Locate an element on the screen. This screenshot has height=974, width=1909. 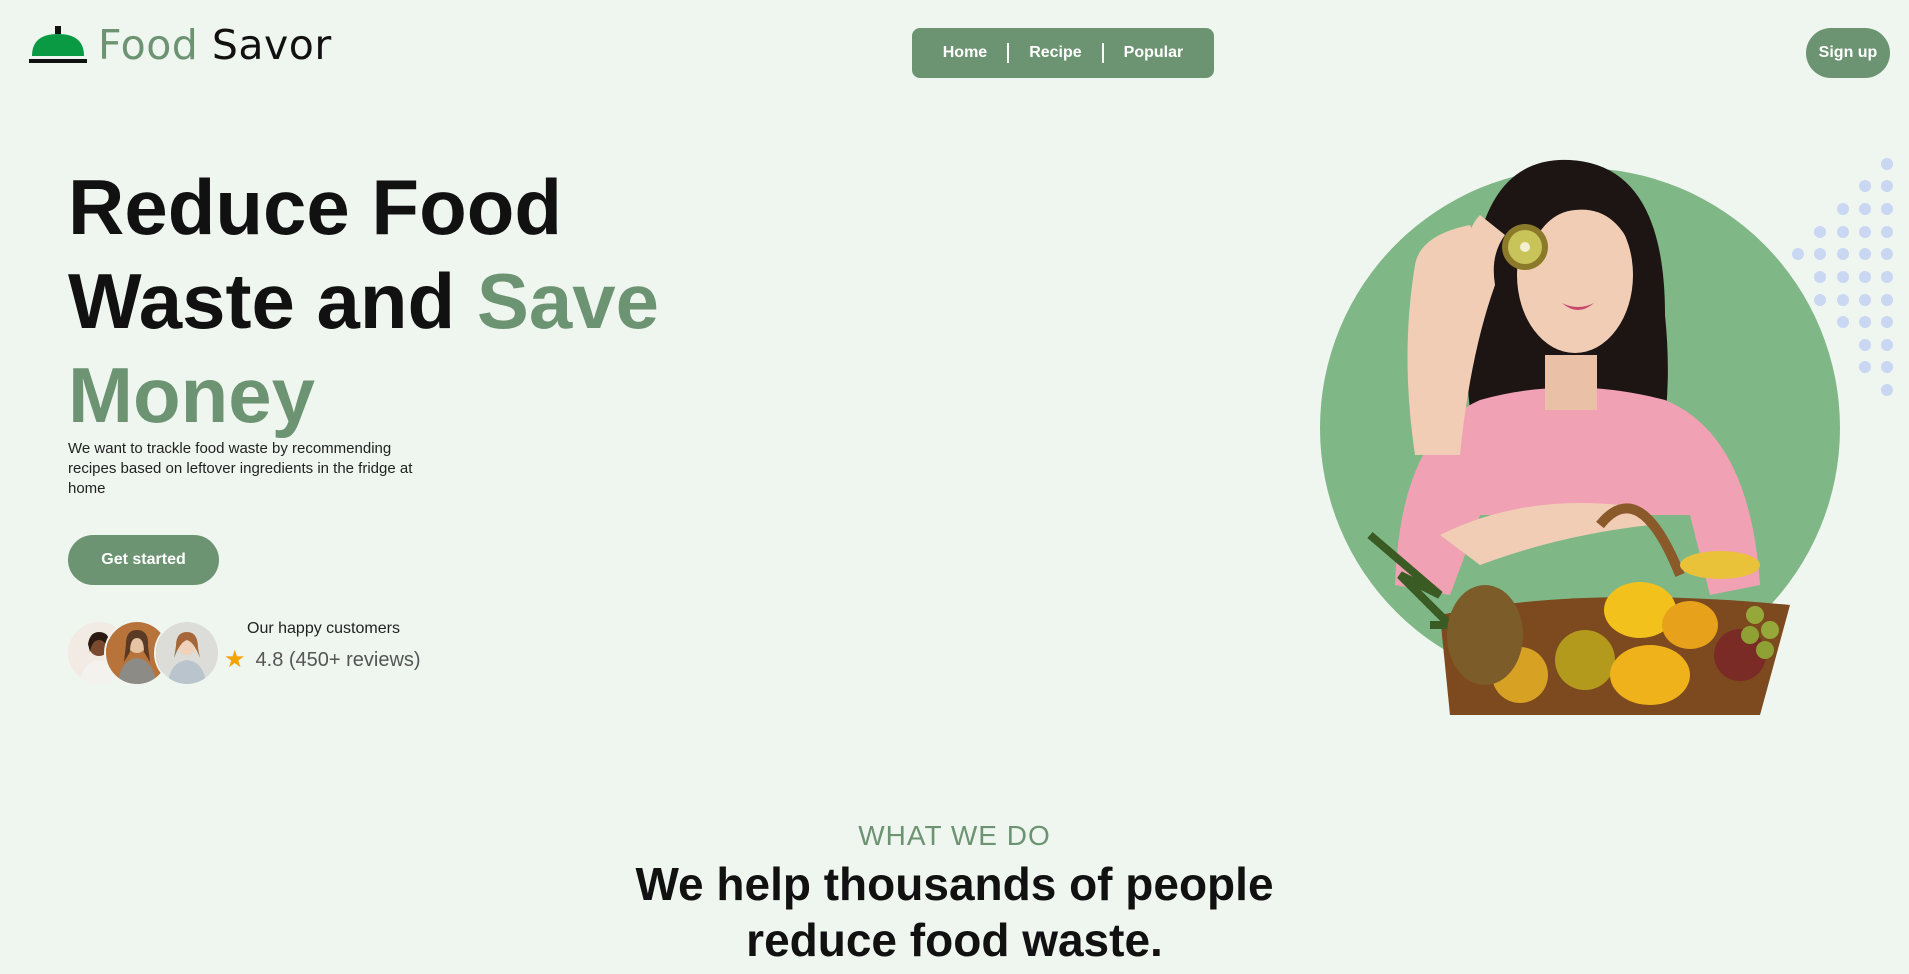
hero-headline: Reduce Food Waste and Save Money is located at coordinates (363, 301).